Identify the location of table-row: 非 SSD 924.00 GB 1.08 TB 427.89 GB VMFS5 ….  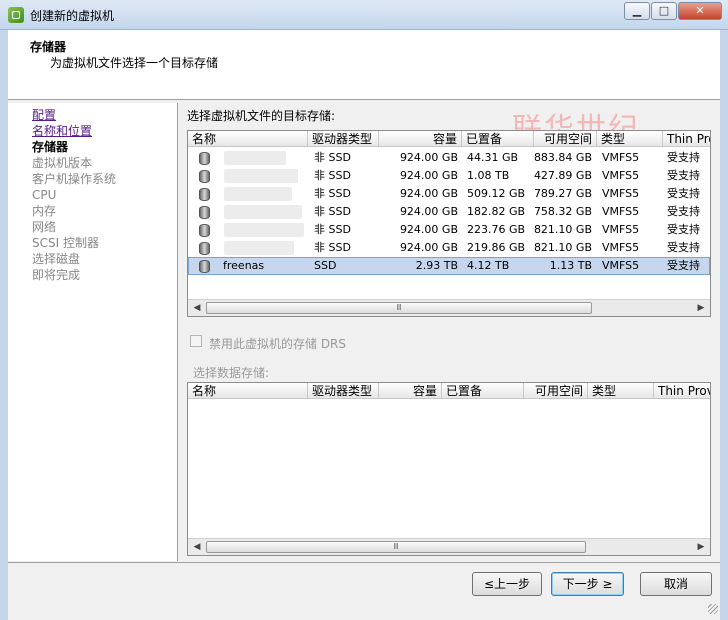
(449, 176).